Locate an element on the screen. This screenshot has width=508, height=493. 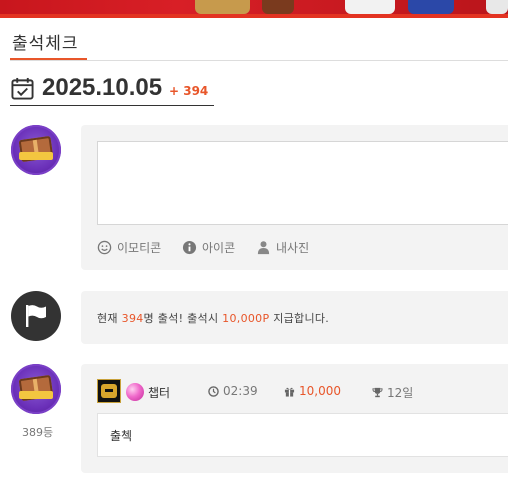
page-title: 출석체크 is located at coordinates (45, 41).